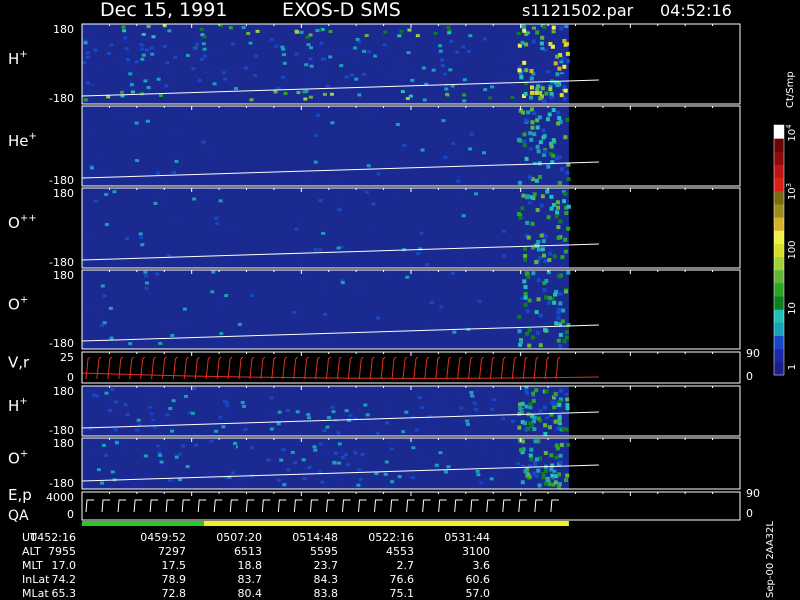 The width and height of the screenshot is (800, 600). Describe the element at coordinates (18, 458) in the screenshot. I see `panel-label: O+` at that location.